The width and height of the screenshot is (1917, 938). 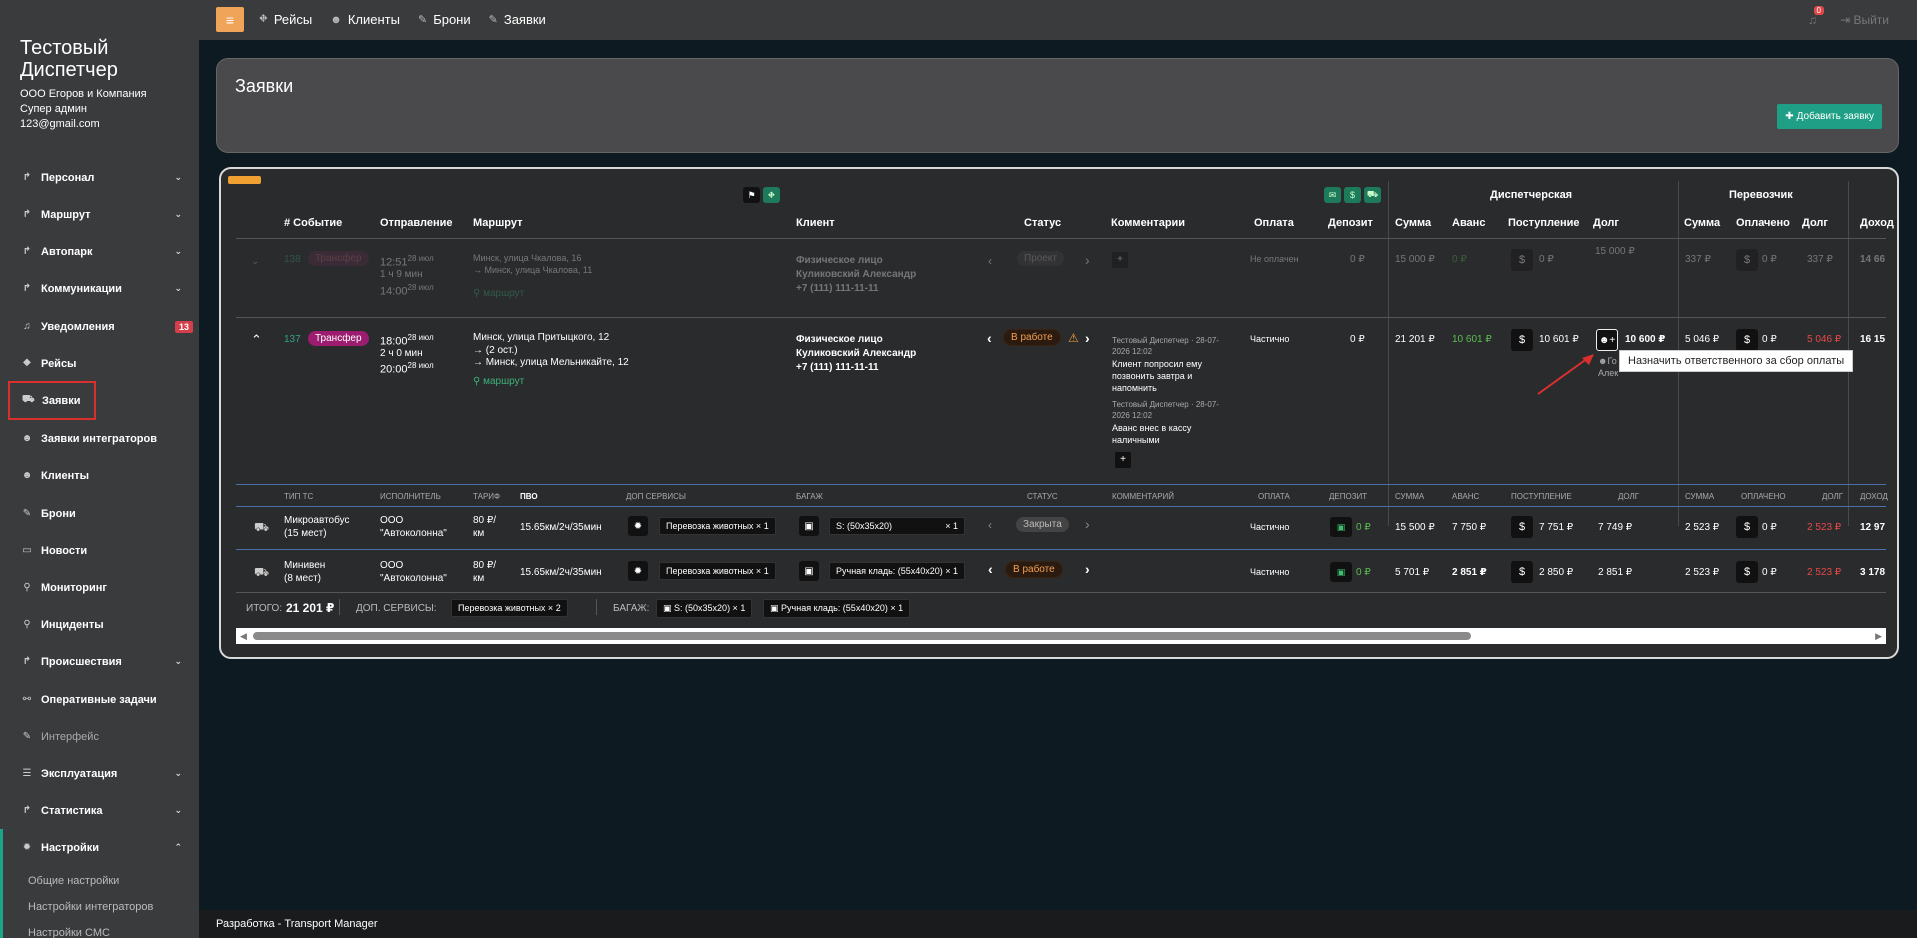 I want to click on row-id: 138, so click(x=292, y=259).